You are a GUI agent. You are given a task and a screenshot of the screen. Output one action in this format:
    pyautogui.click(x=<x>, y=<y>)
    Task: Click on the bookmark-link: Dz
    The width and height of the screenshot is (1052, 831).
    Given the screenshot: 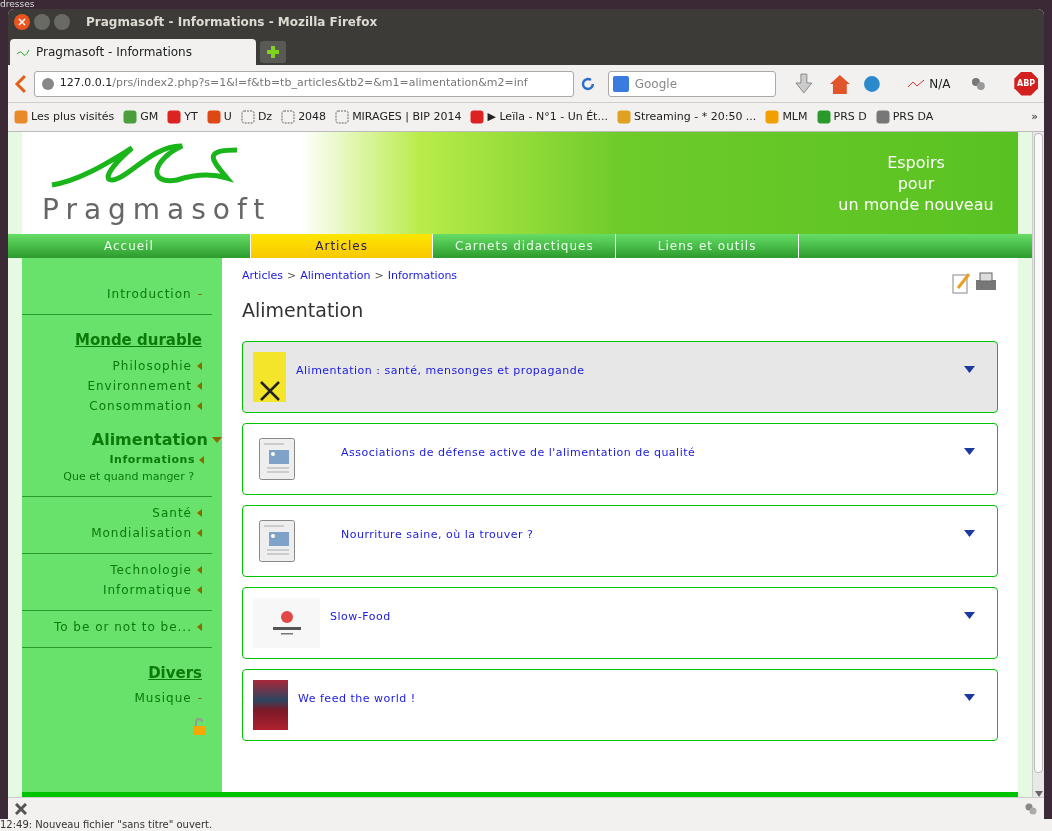 What is the action you would take?
    pyautogui.click(x=256, y=117)
    